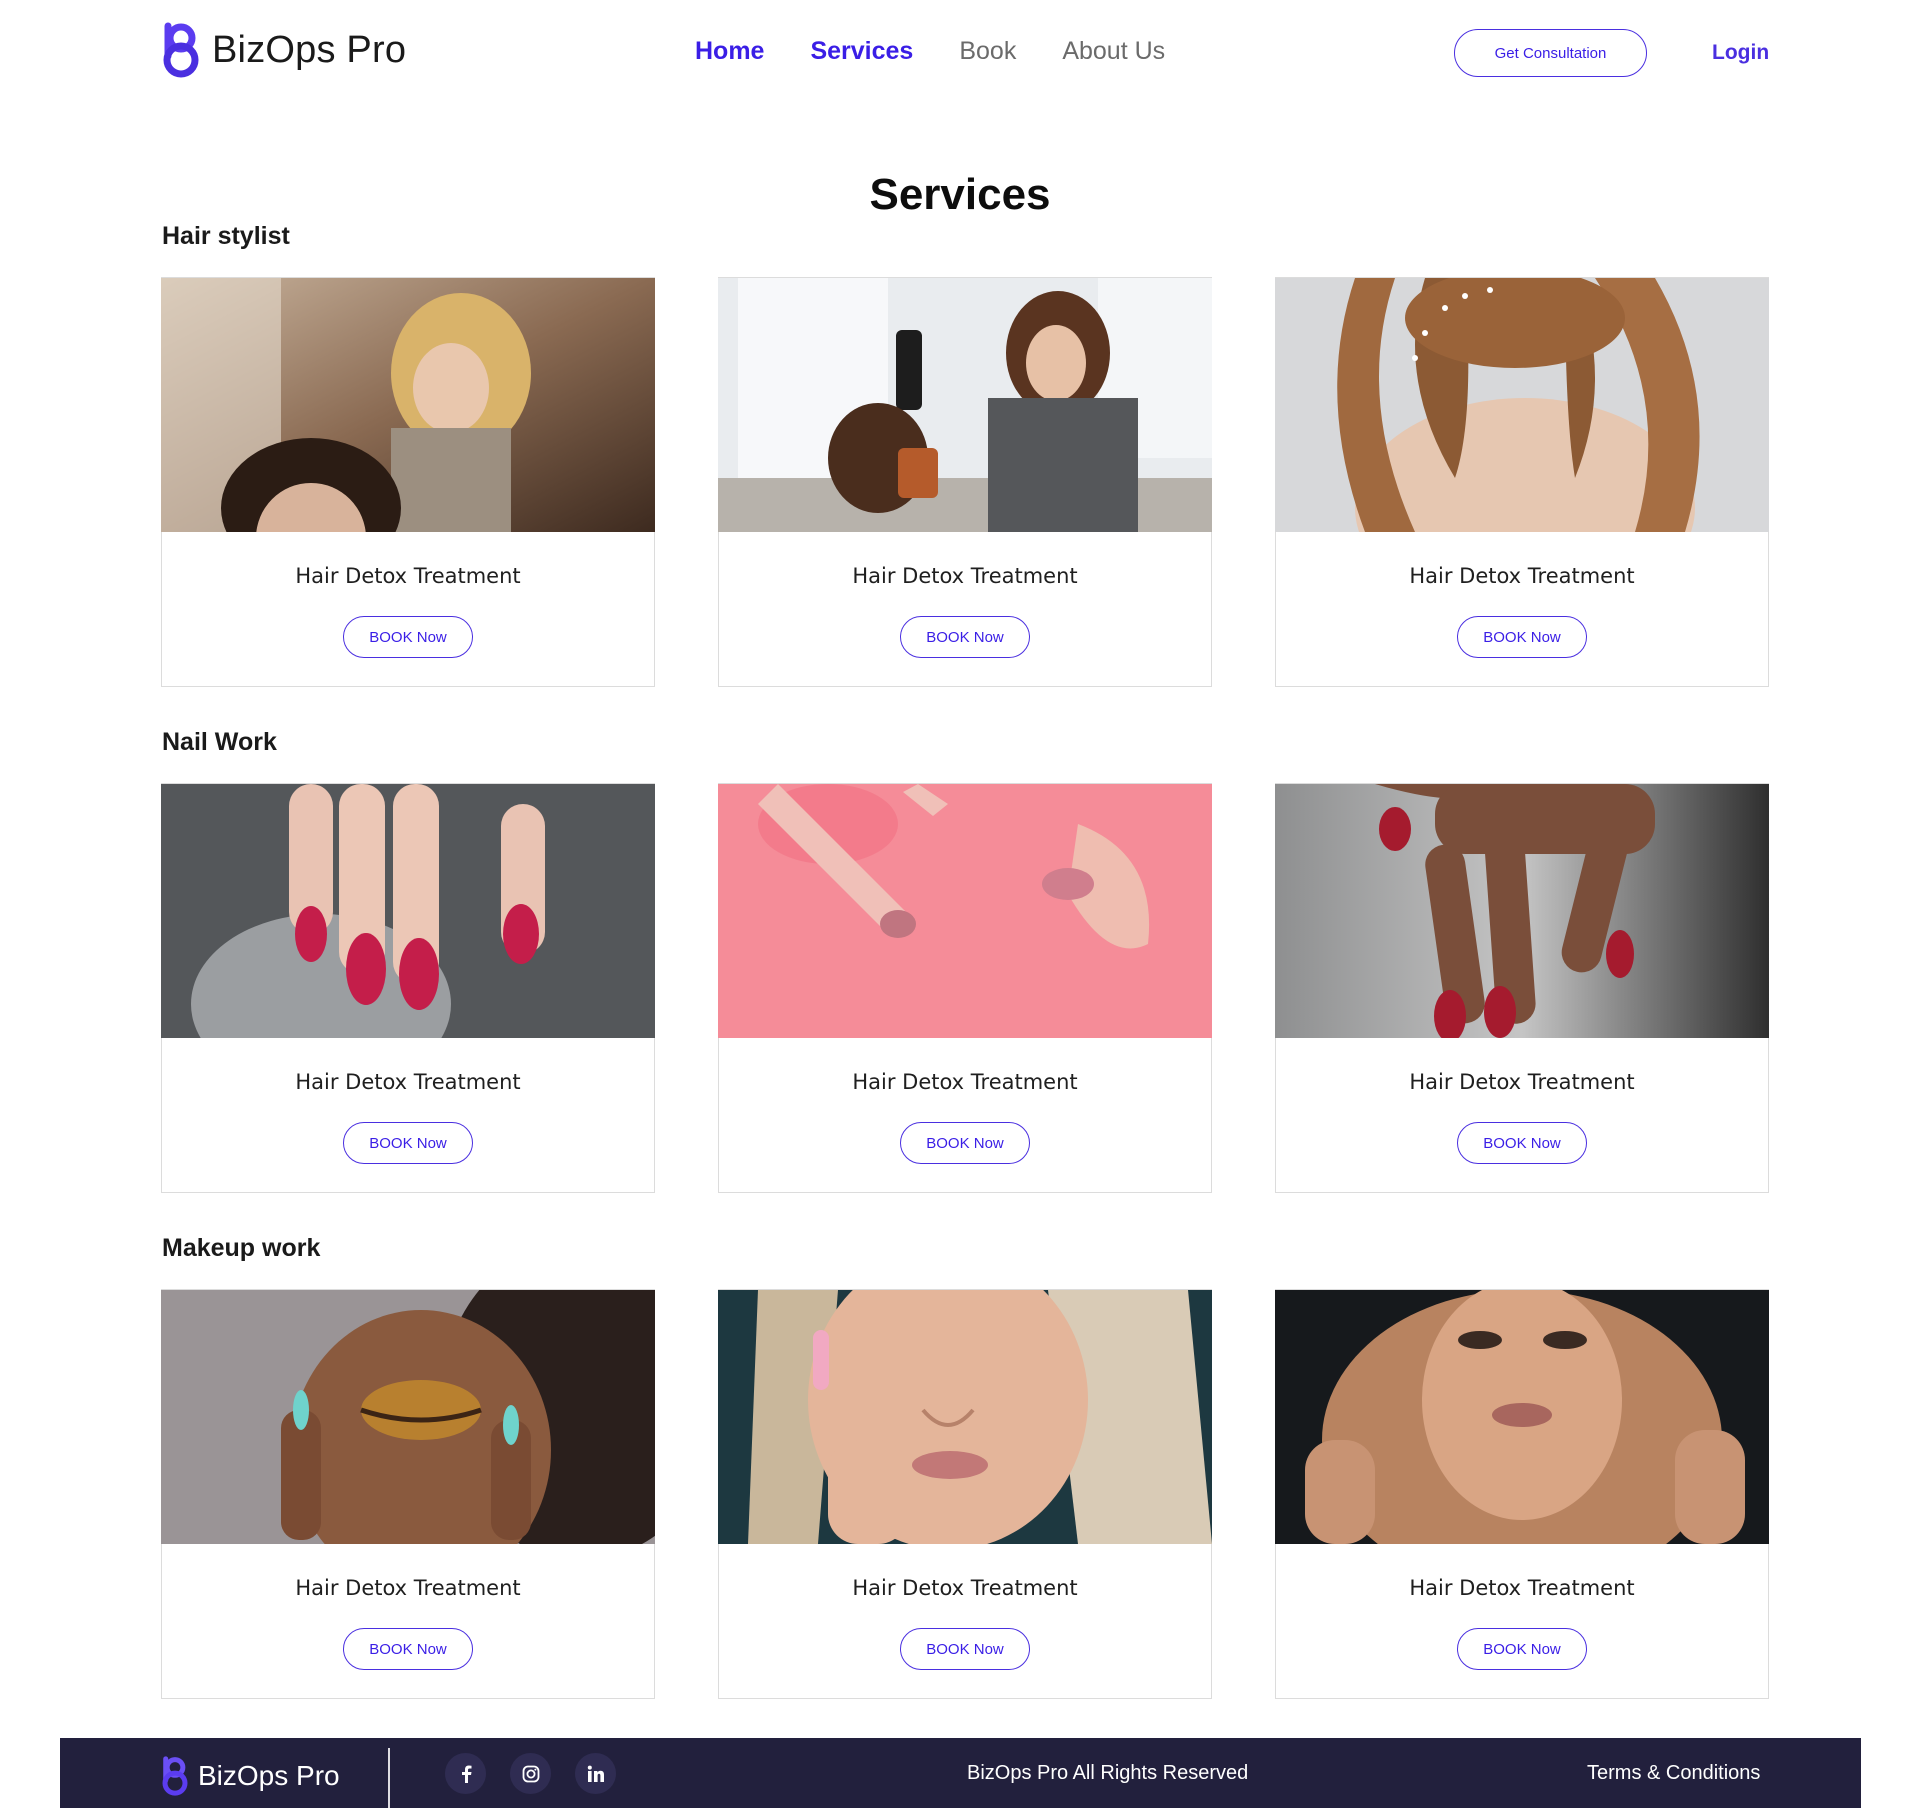 This screenshot has width=1920, height=1808. I want to click on footer-brand-name: BizOps Pro, so click(269, 1775).